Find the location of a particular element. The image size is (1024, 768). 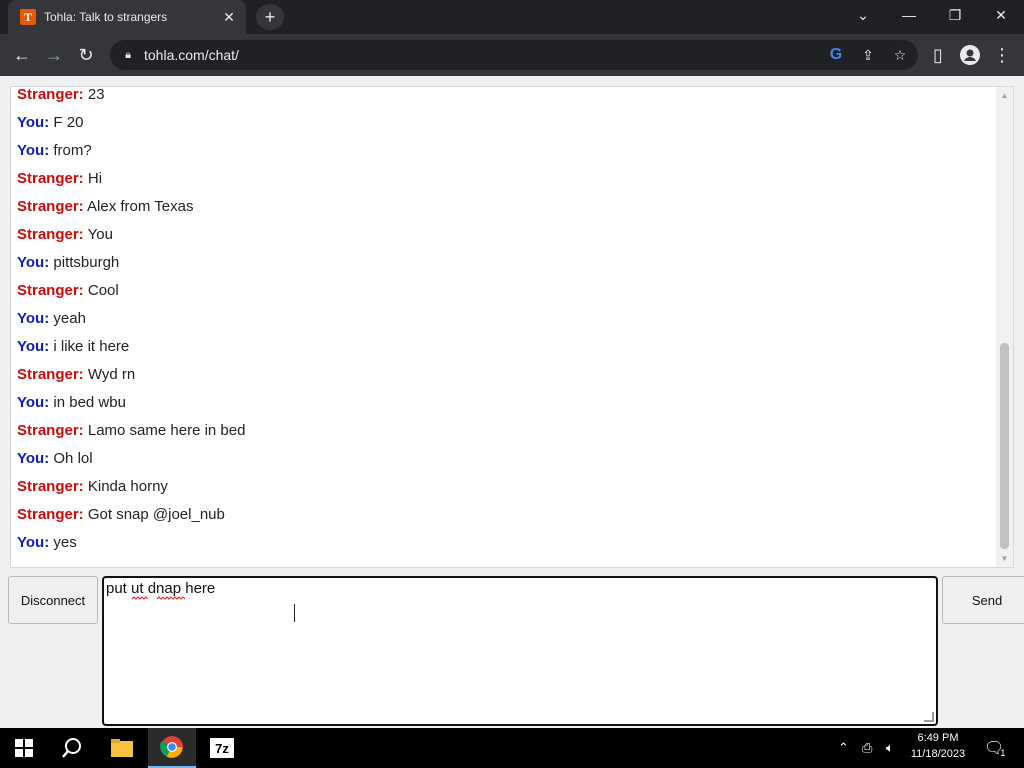

message-text: i like it here is located at coordinates (91, 346).